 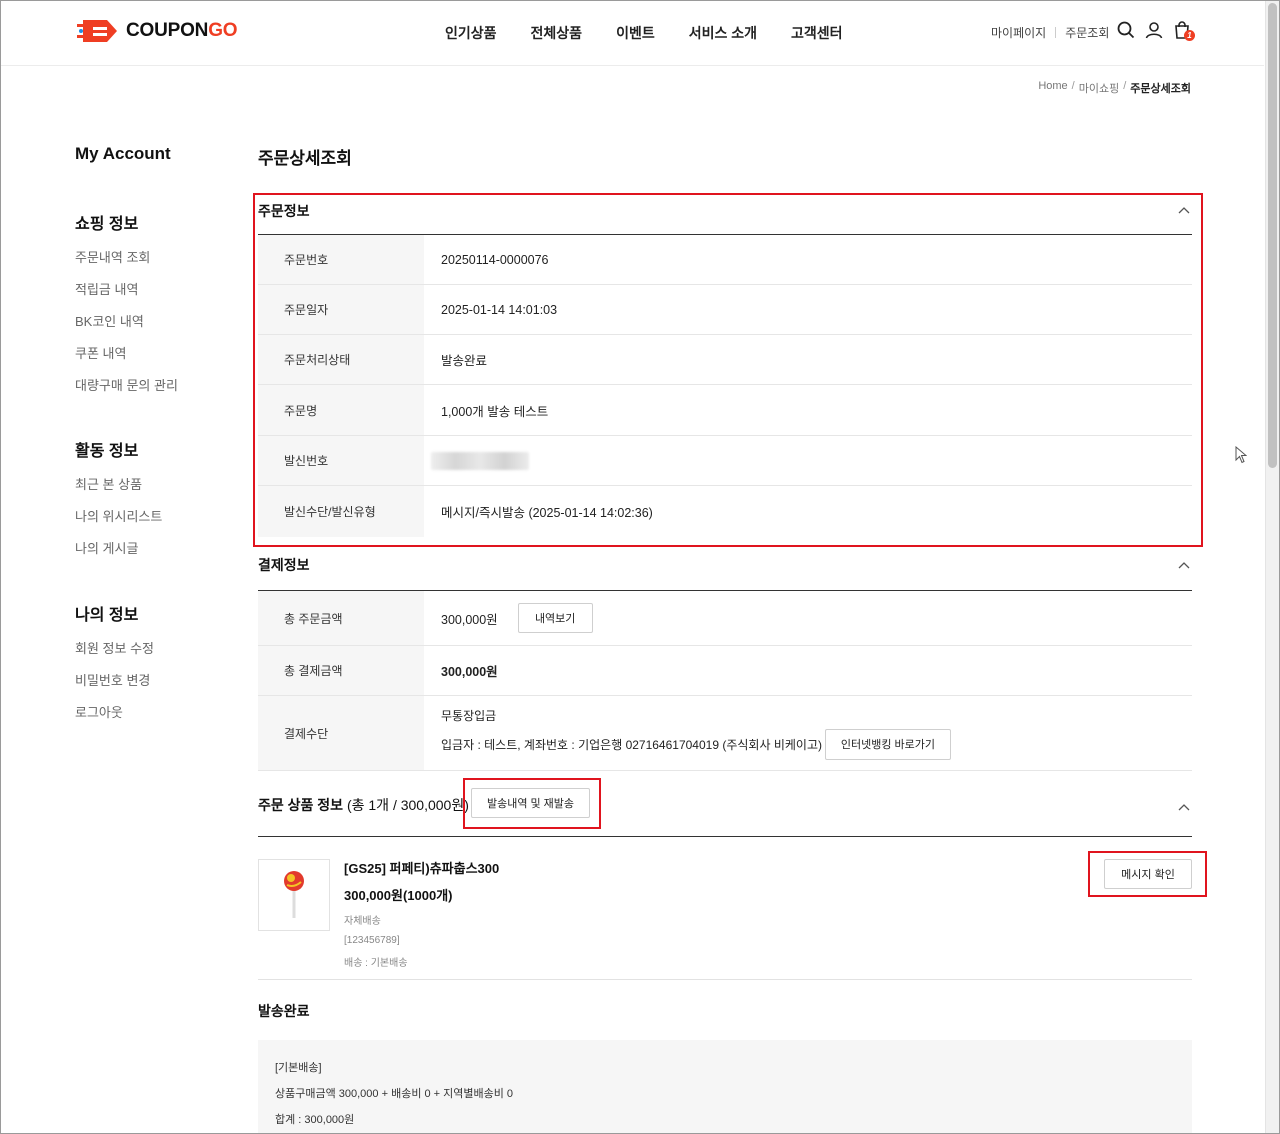 I want to click on mouse-cursor-icon, so click(x=1241, y=457).